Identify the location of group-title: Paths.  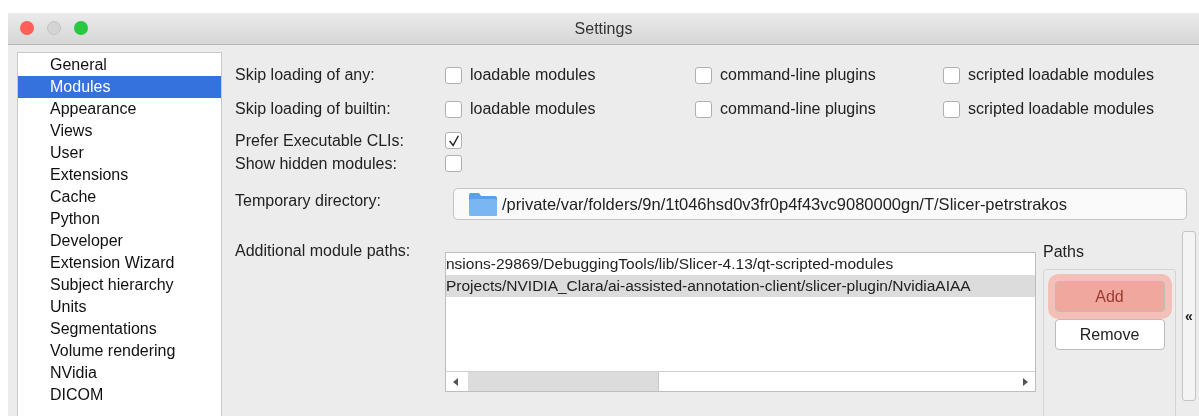
(1064, 252).